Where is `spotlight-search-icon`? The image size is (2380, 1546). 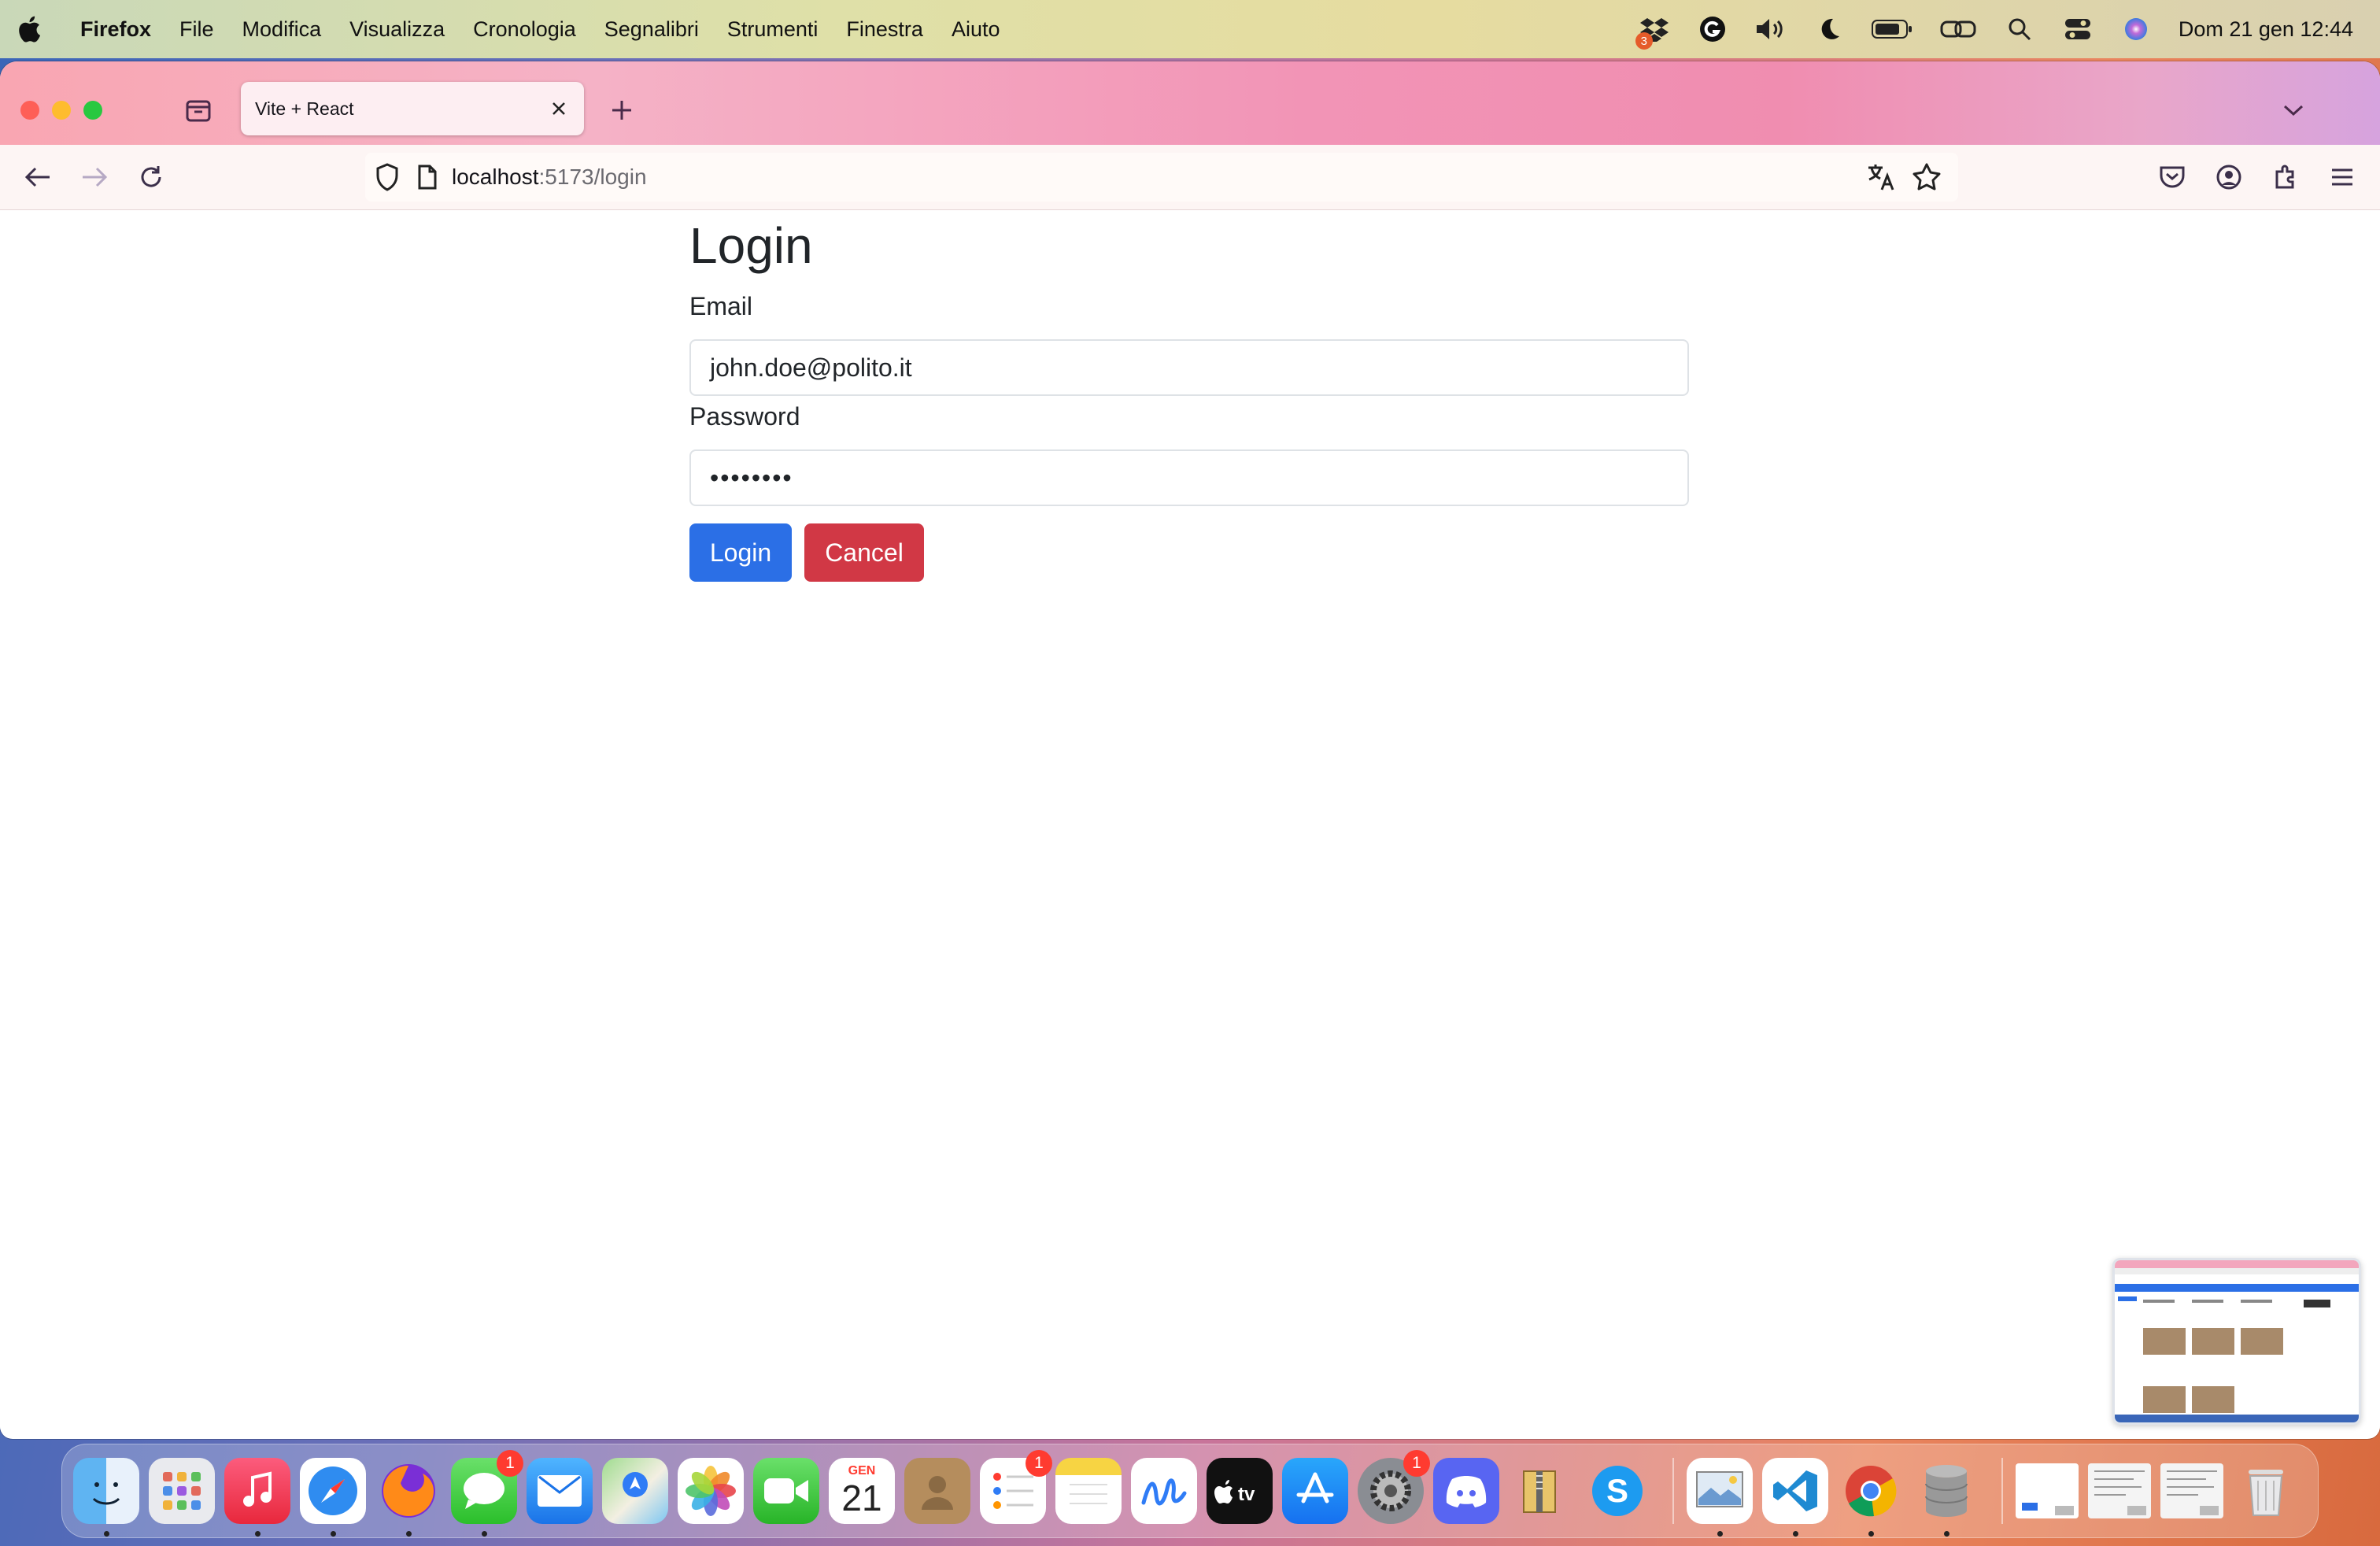
spotlight-search-icon is located at coordinates (2020, 29).